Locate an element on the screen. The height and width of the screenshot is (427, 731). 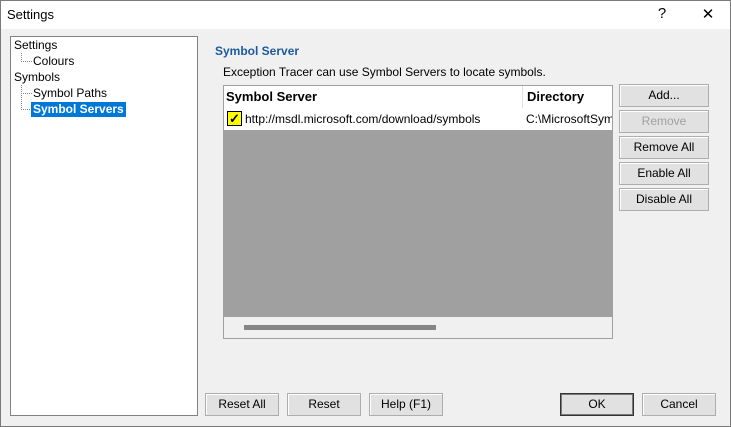
scrollbar-thumb is located at coordinates (340, 327).